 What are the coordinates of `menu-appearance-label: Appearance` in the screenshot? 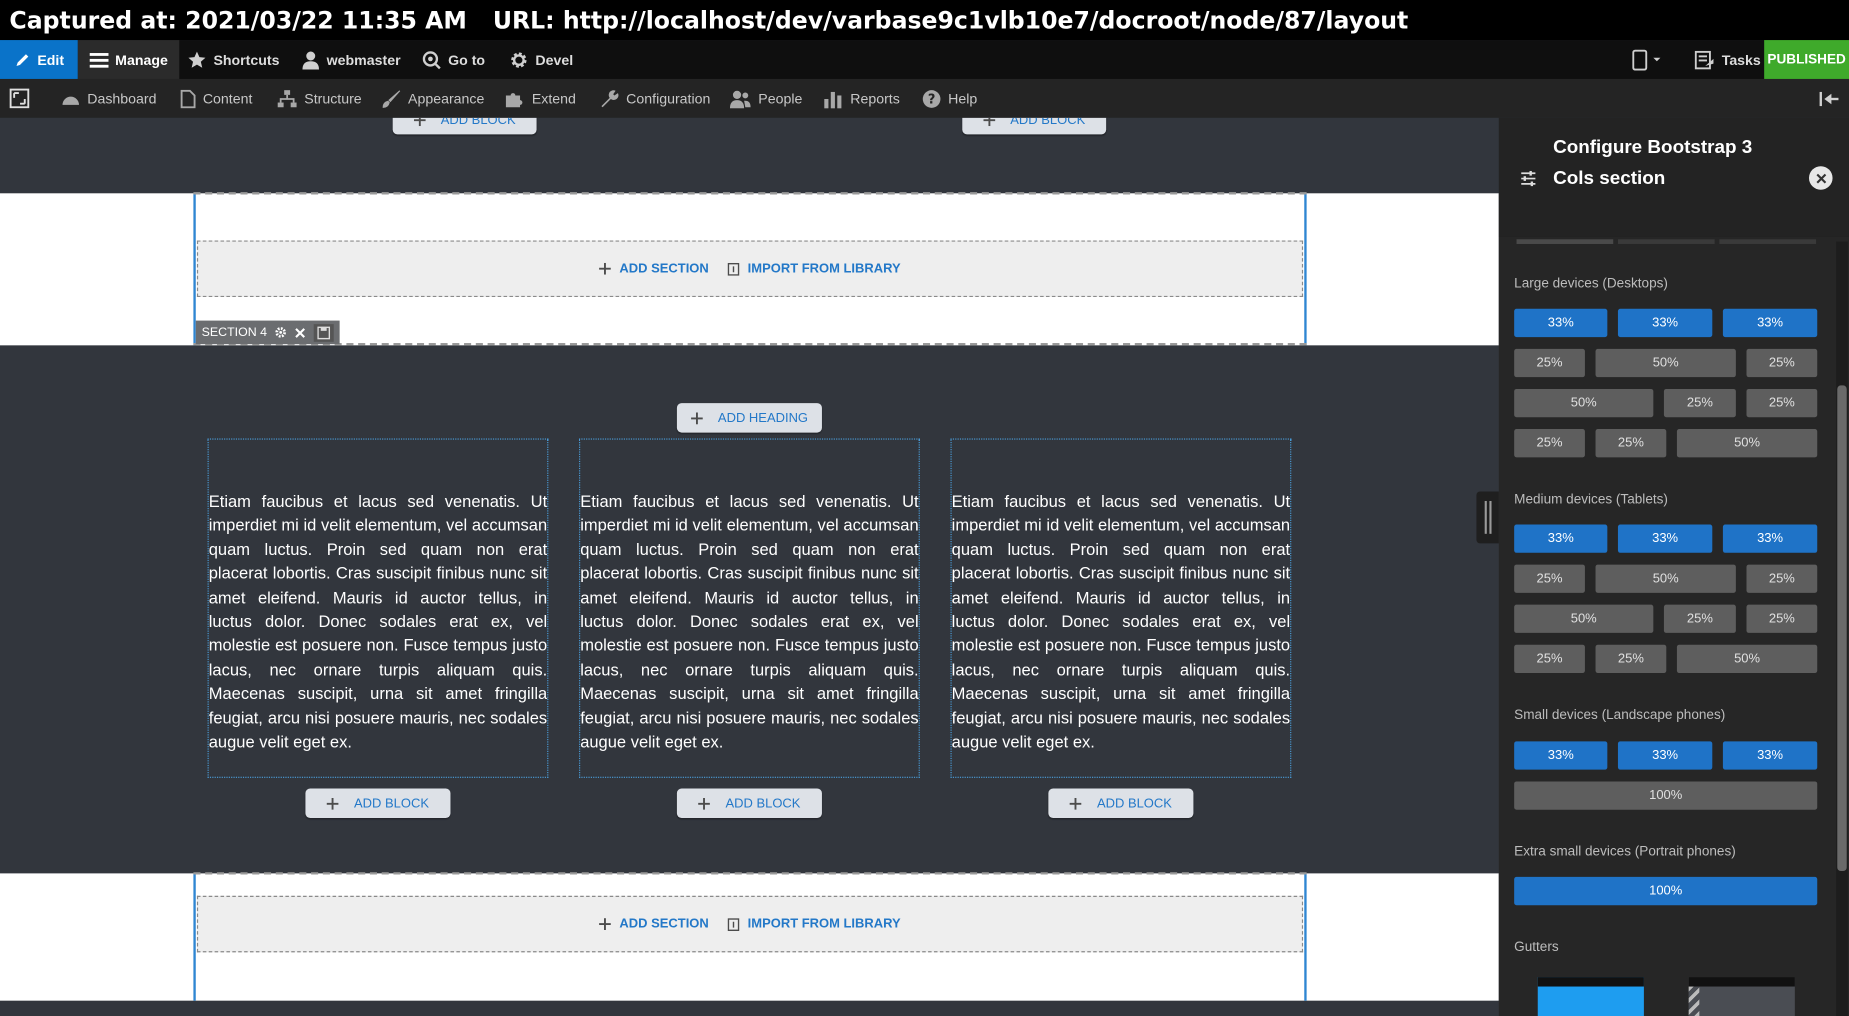 It's located at (446, 98).